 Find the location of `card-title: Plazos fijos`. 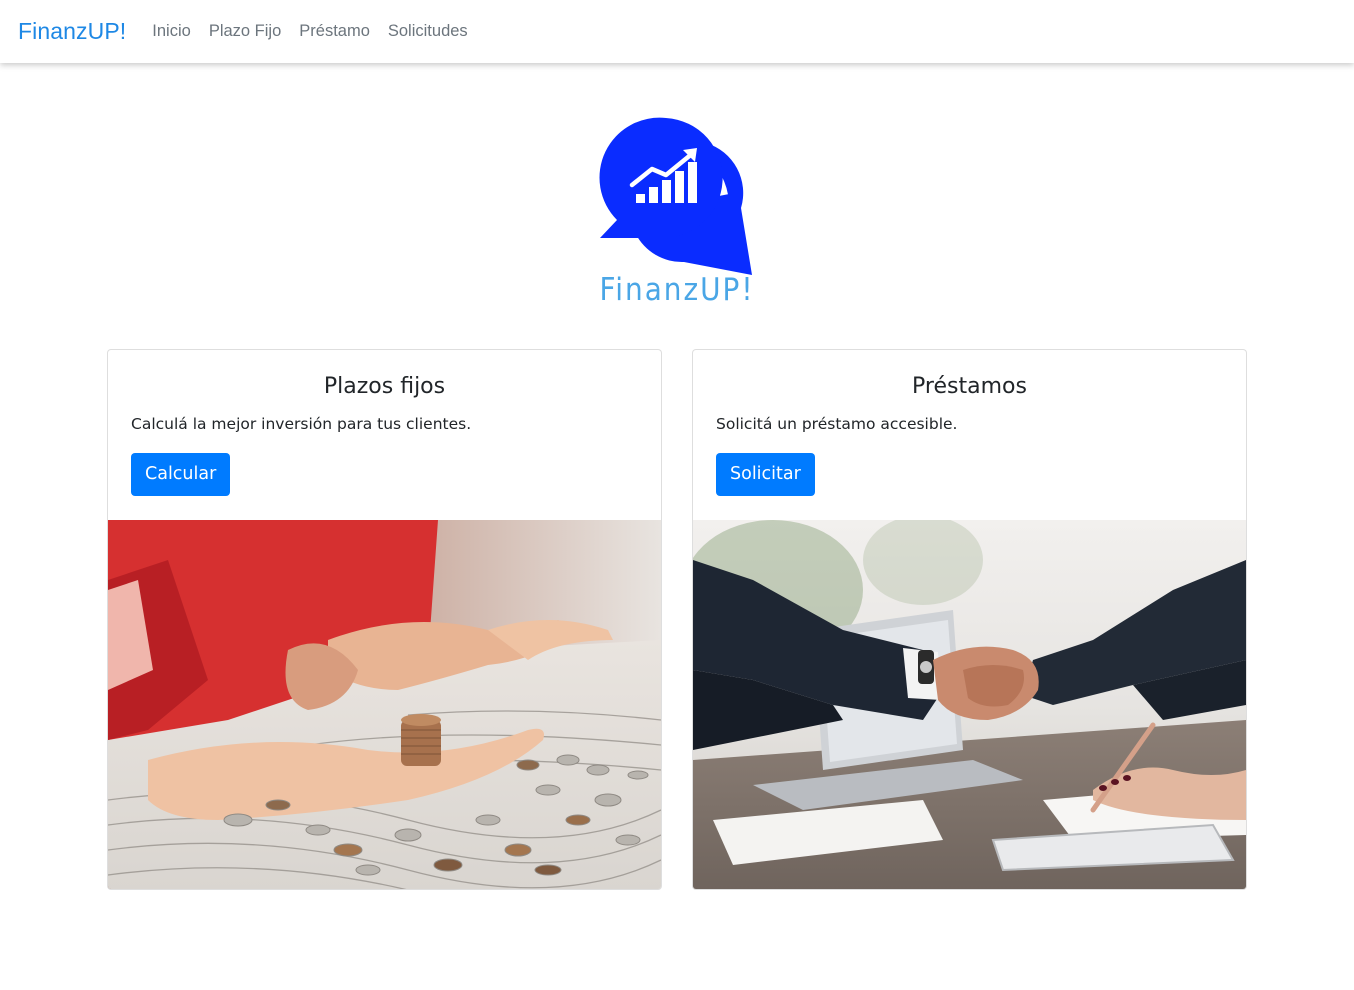

card-title: Plazos fijos is located at coordinates (384, 386).